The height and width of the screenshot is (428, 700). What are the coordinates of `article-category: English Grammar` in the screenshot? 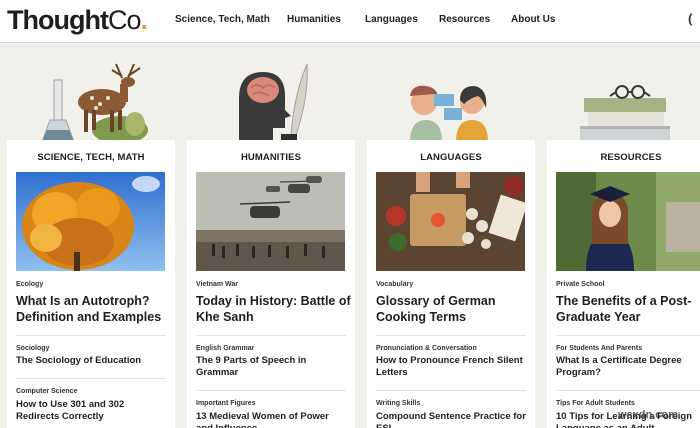 It's located at (225, 348).